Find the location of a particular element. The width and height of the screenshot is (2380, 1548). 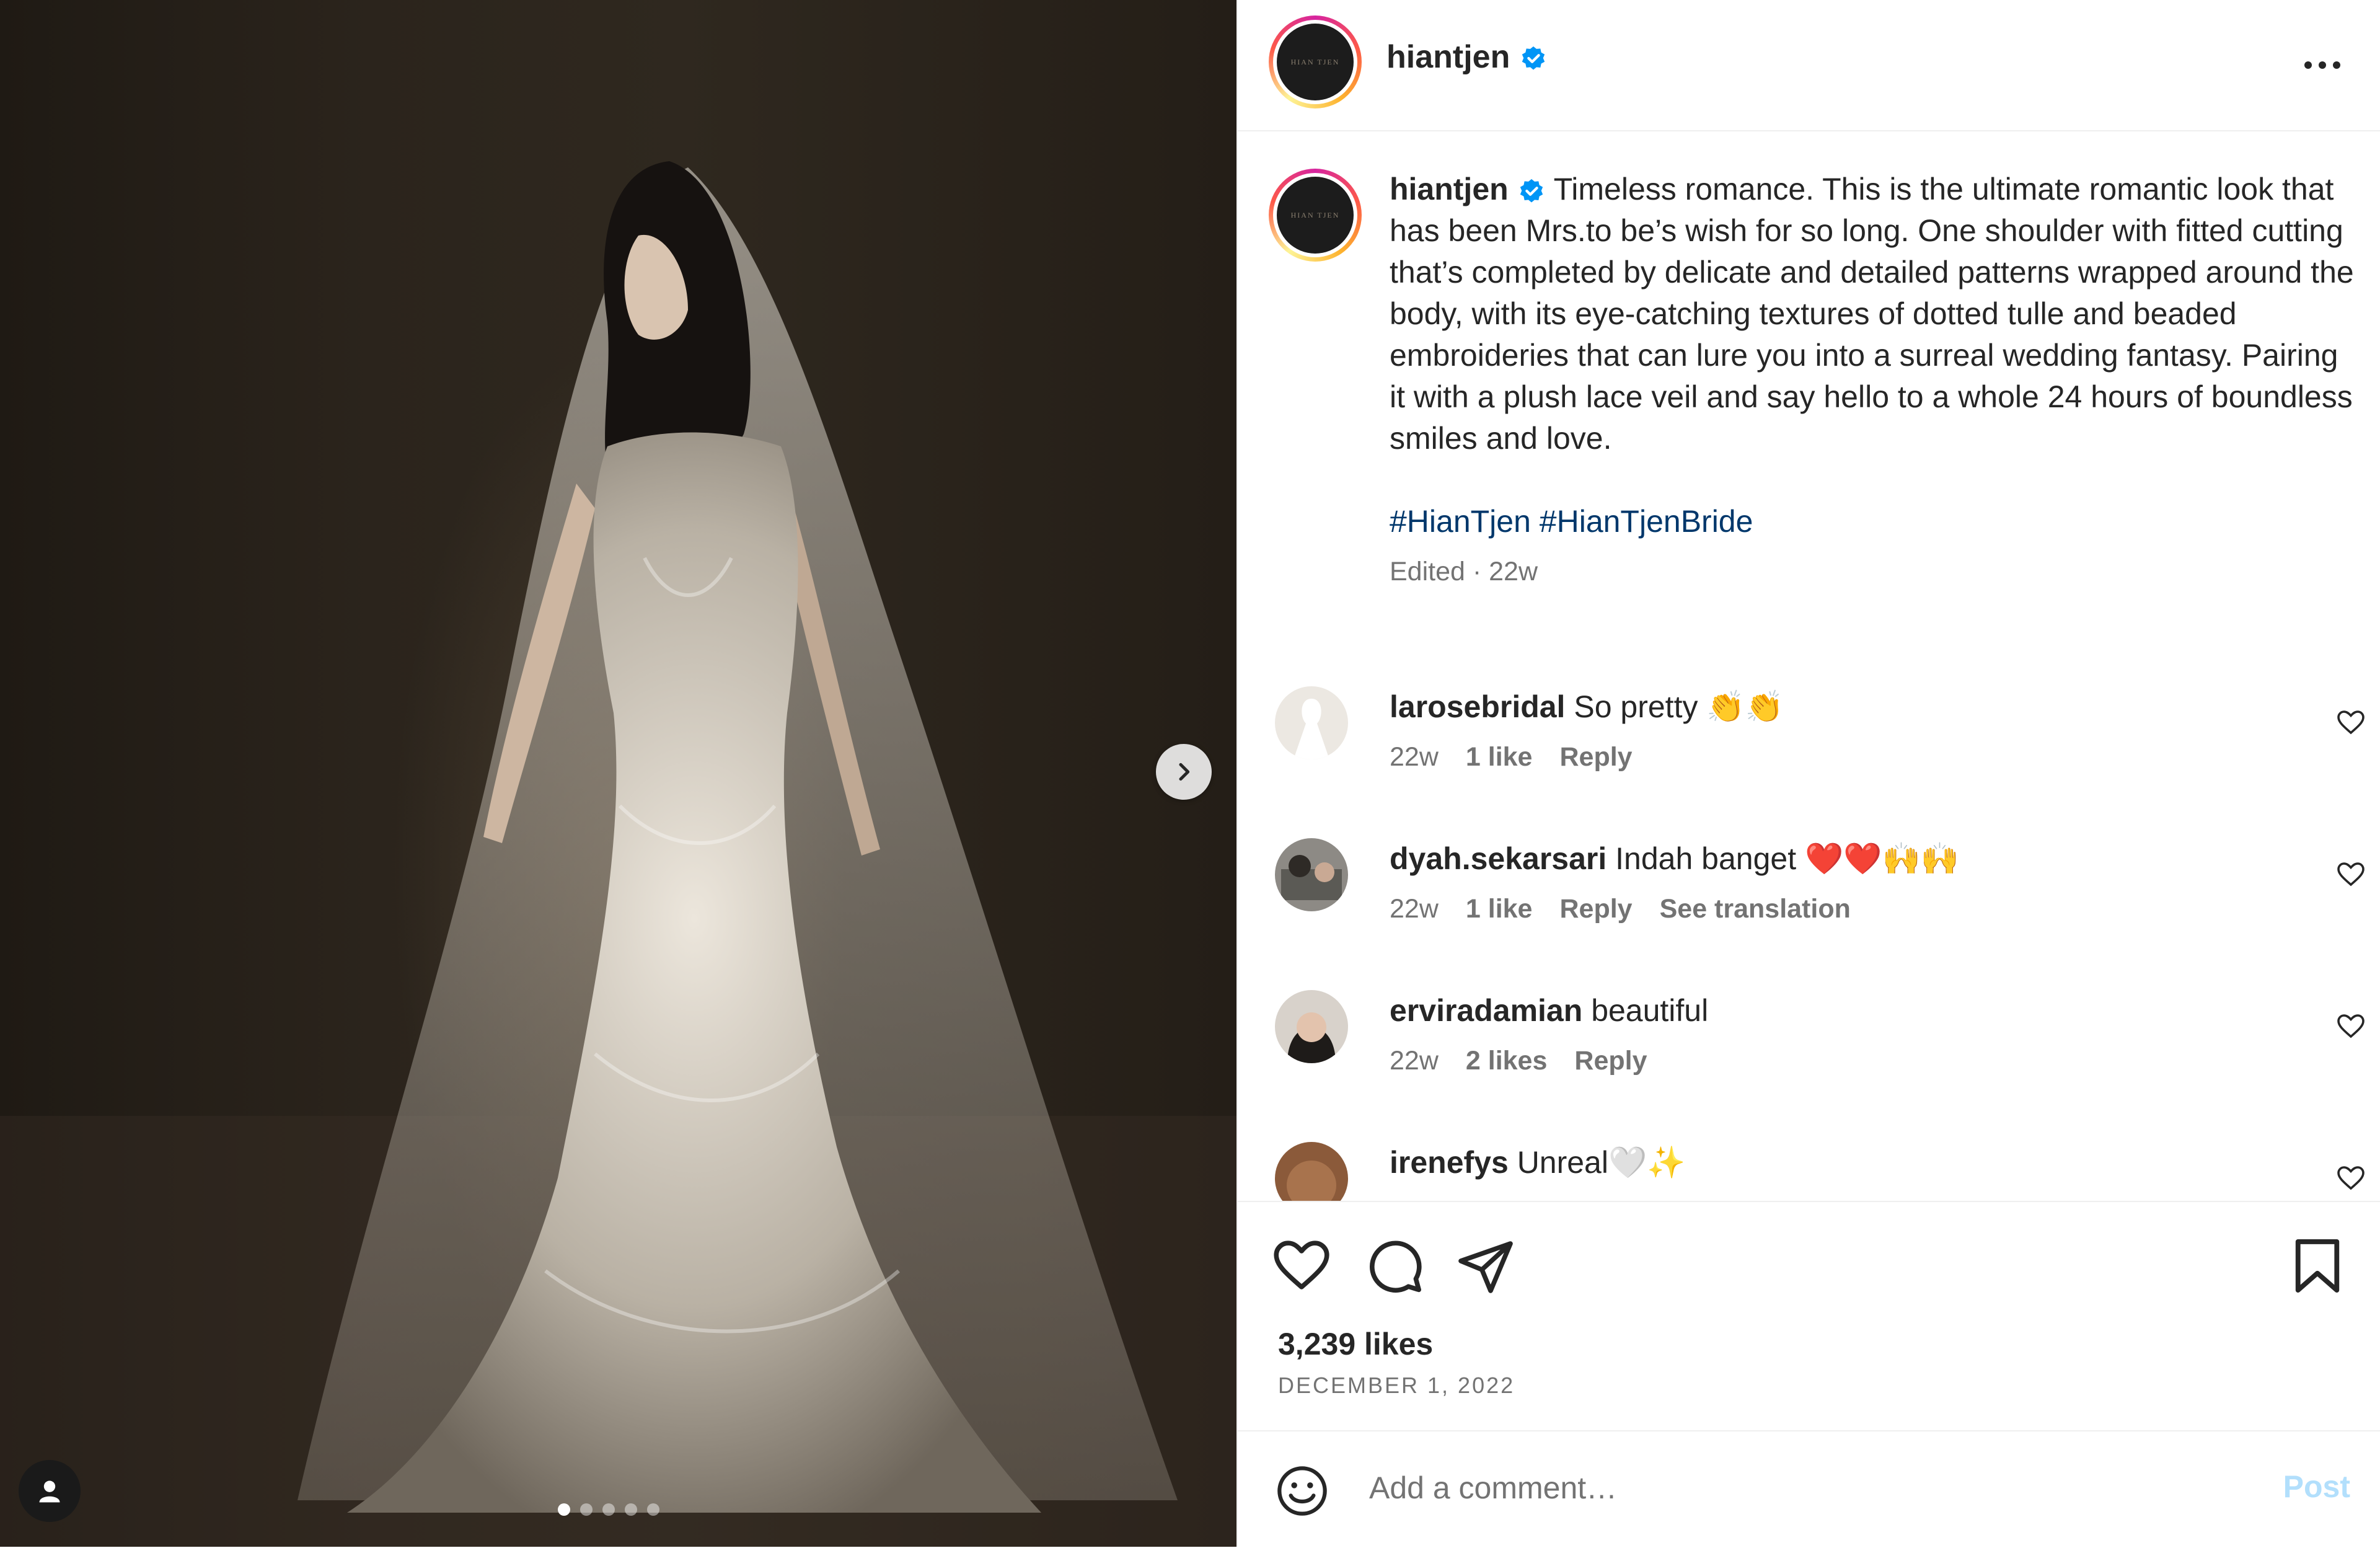

carousel-indicator is located at coordinates (608, 1509).